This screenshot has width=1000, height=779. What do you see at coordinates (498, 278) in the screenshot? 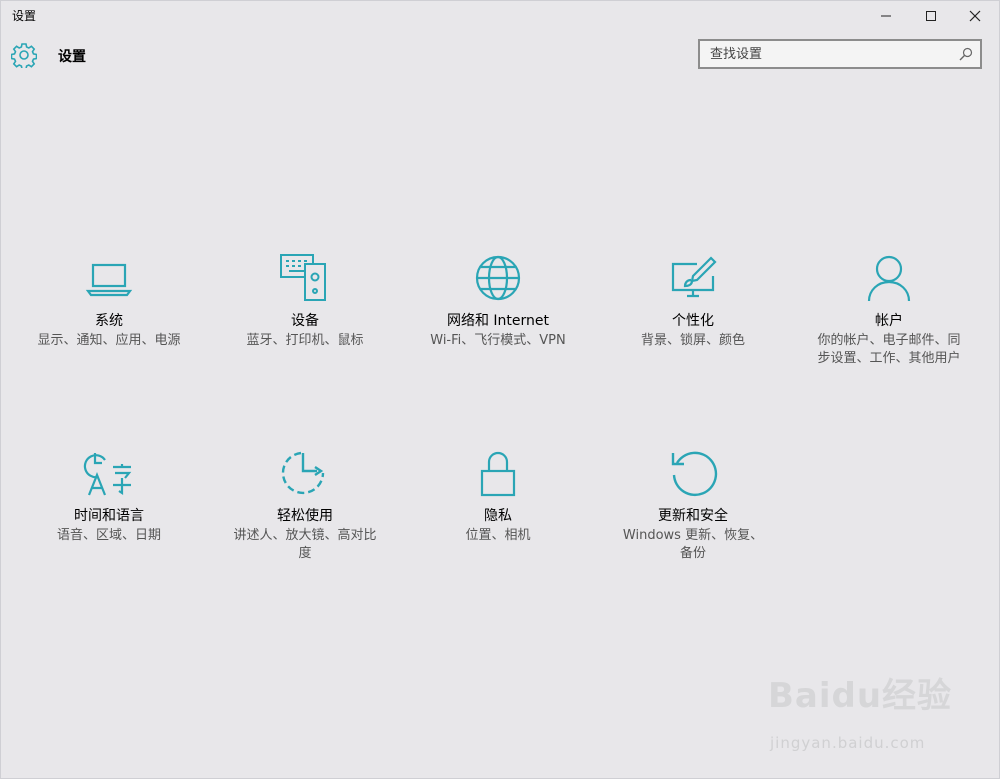
I see `globe-icon` at bounding box center [498, 278].